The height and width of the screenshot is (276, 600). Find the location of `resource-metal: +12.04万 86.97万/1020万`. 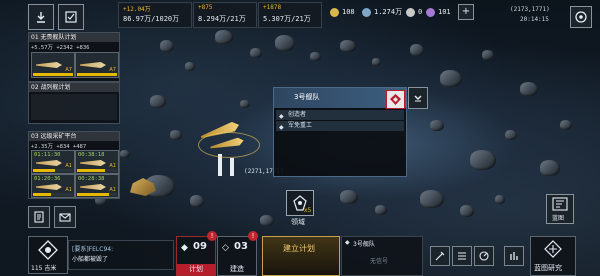

resource-metal: +12.04万 86.97万/1020万 is located at coordinates (155, 15).